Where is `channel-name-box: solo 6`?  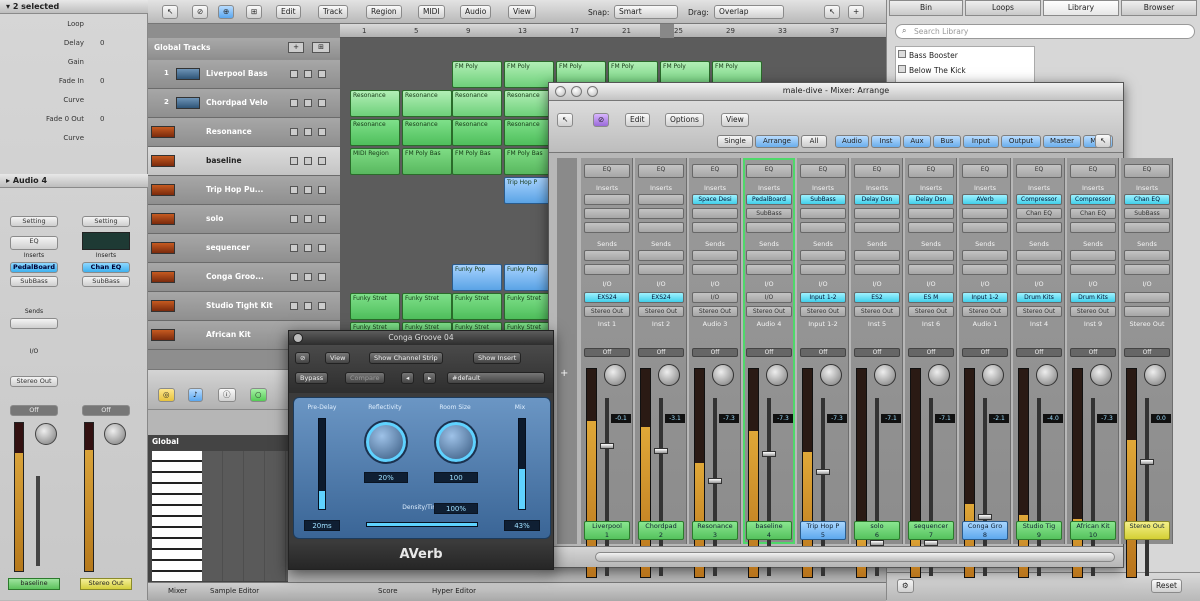
channel-name-box: solo 6 is located at coordinates (877, 530).